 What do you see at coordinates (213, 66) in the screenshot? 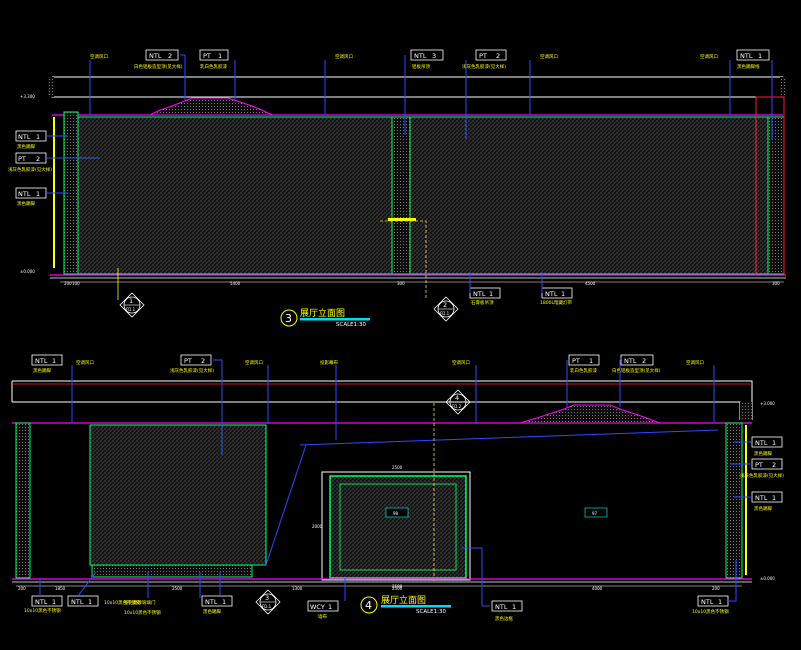
I see `tag-note: 乳白色乳胶漆` at bounding box center [213, 66].